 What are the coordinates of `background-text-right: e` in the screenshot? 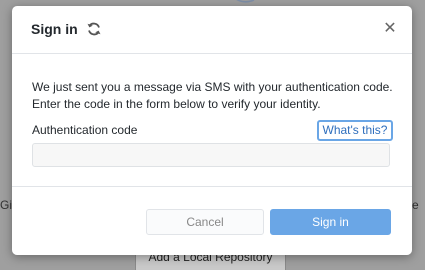 It's located at (415, 205).